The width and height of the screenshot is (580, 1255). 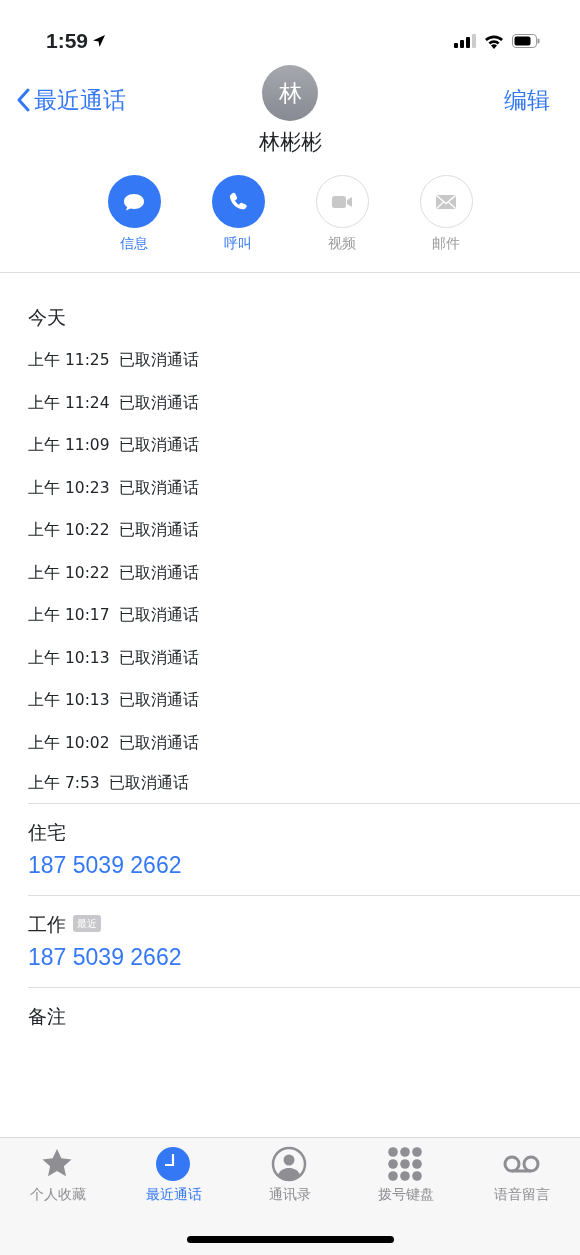 I want to click on signal-icon, so click(x=465, y=41).